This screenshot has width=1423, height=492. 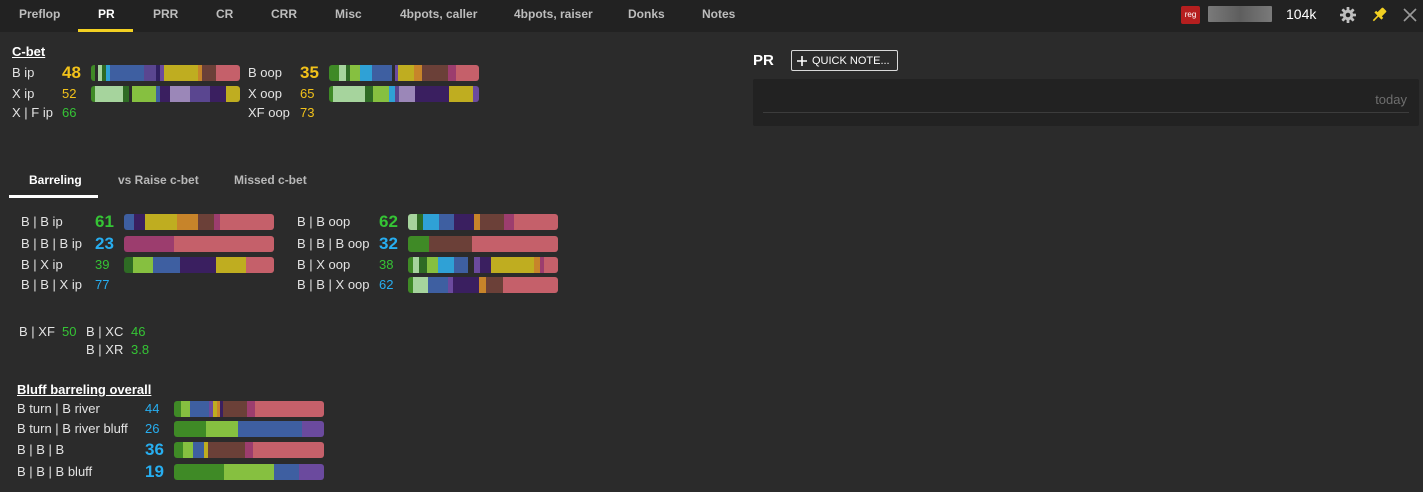 I want to click on subtab-barreling: Barreling, so click(x=55, y=180).